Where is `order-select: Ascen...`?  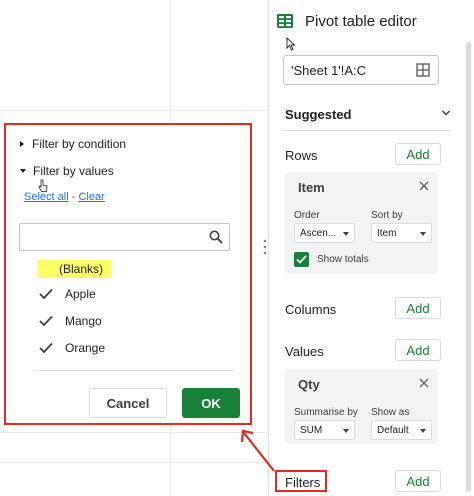 order-select: Ascen... is located at coordinates (324, 233).